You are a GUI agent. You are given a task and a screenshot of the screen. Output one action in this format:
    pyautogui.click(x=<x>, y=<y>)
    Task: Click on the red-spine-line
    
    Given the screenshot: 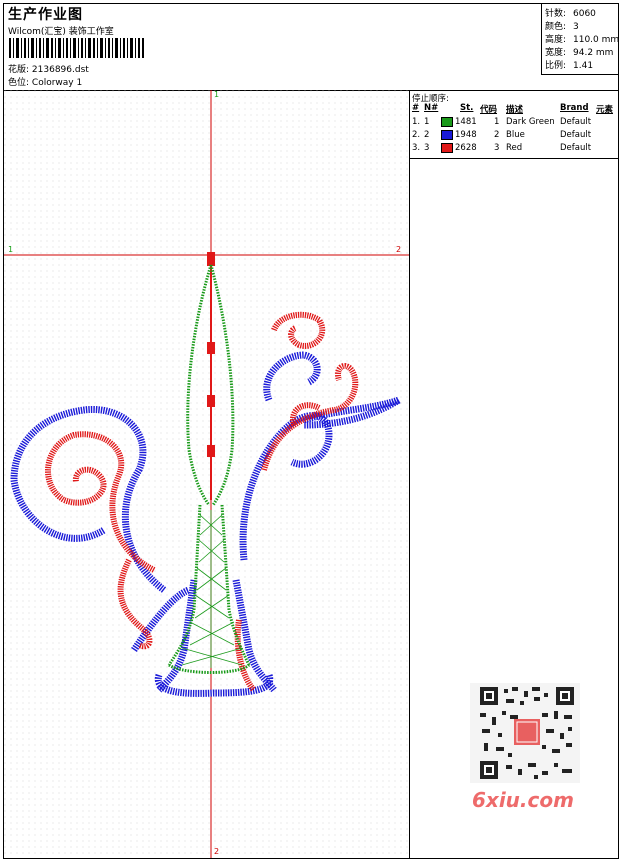 What is the action you would take?
    pyautogui.click(x=211, y=380)
    